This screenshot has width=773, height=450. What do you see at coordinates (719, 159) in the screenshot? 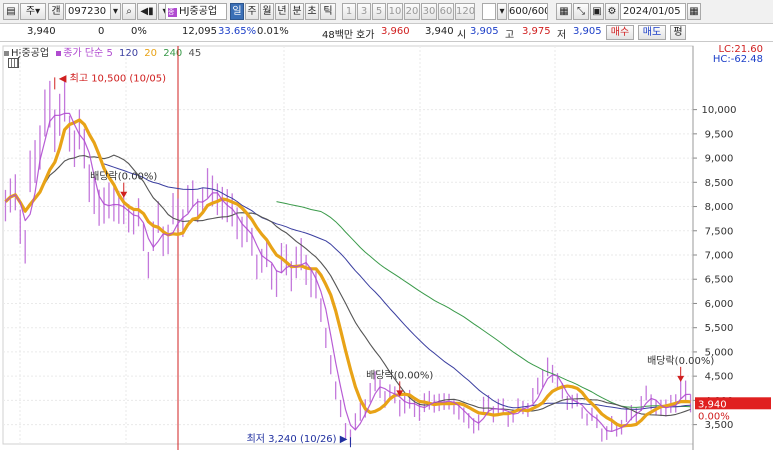
I see `y-tick-label: 9,000` at bounding box center [719, 159].